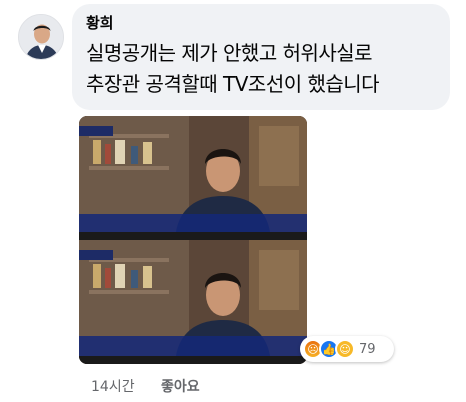 The height and width of the screenshot is (402, 466). Describe the element at coordinates (229, 53) in the screenshot. I see `comment-text-line: 실명공개는 제가 안했고 허위사실로` at that location.